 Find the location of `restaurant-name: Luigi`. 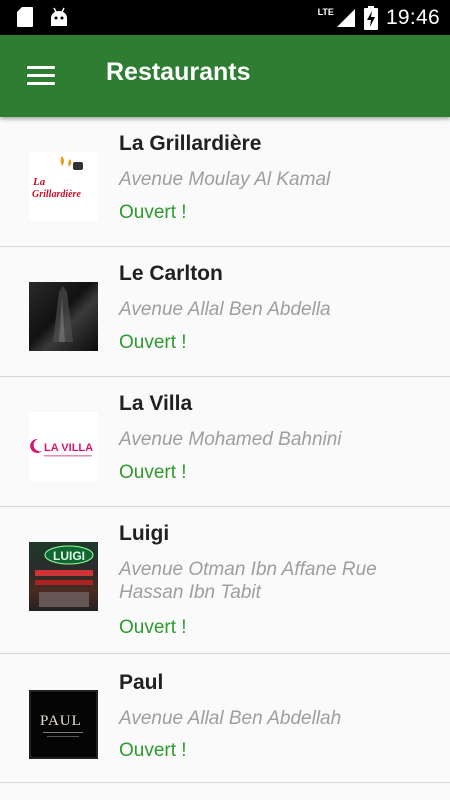

restaurant-name: Luigi is located at coordinates (144, 533).